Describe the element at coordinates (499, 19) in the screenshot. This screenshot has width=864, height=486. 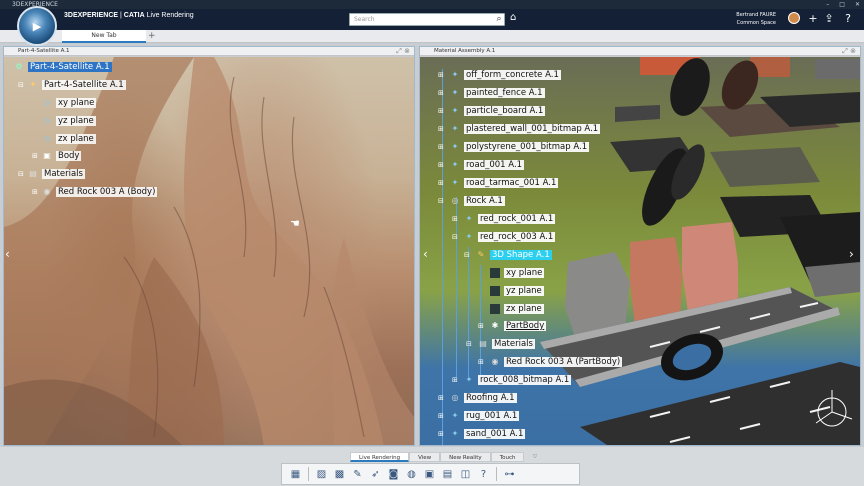
I see `search-icon: ⌕` at that location.